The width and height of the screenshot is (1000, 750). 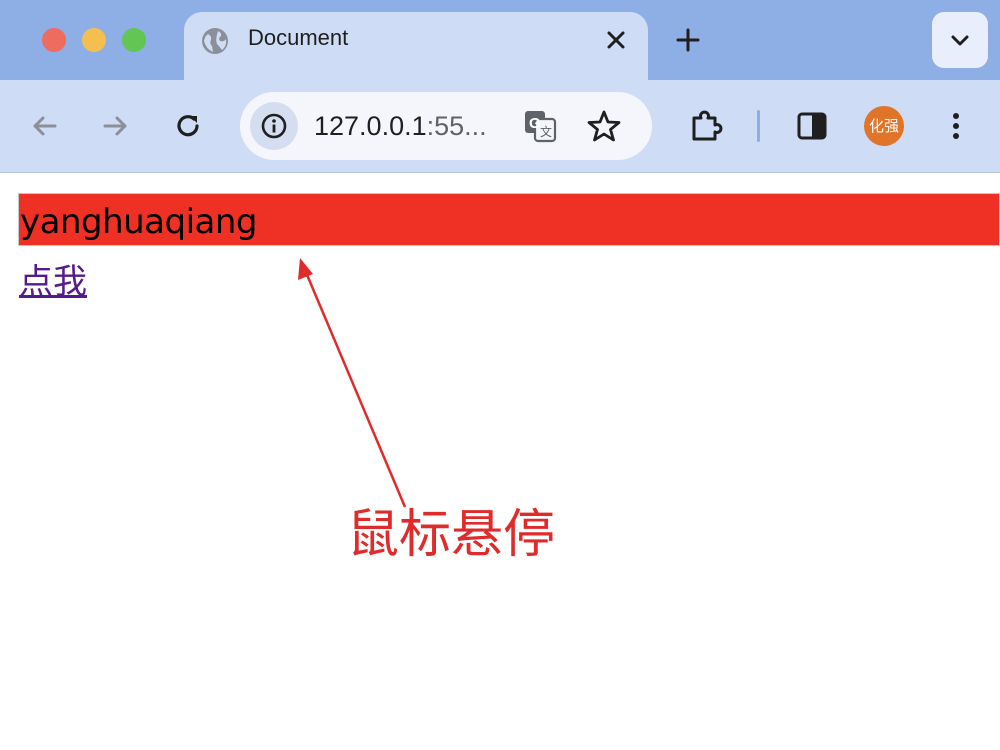 I want to click on toolbar-divider, so click(x=758, y=126).